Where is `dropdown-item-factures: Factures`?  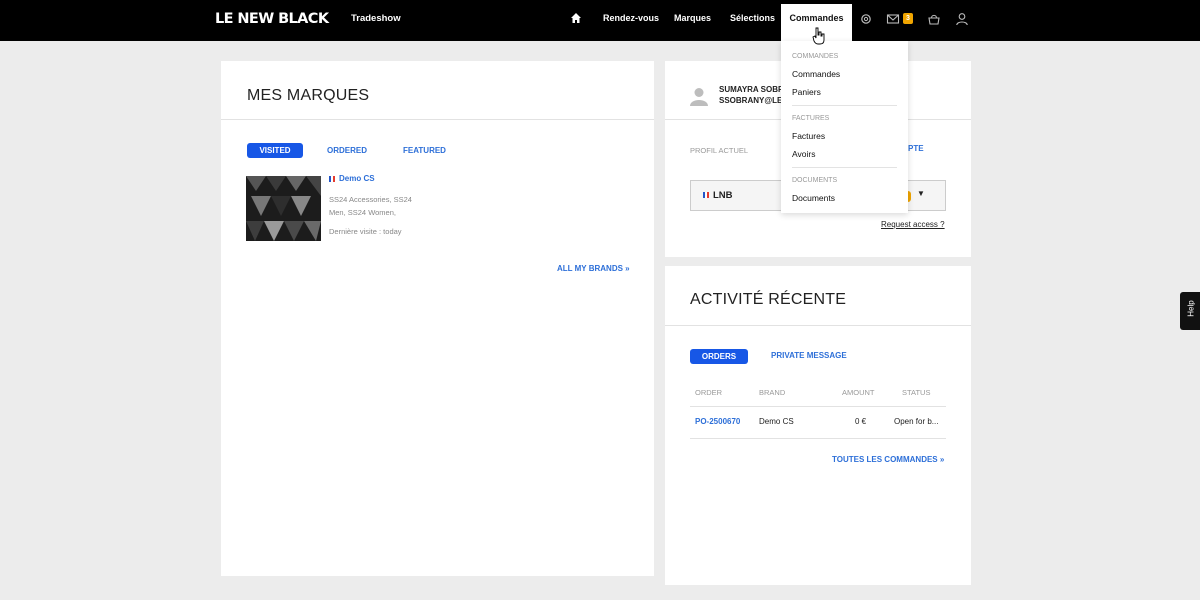 dropdown-item-factures: Factures is located at coordinates (808, 136).